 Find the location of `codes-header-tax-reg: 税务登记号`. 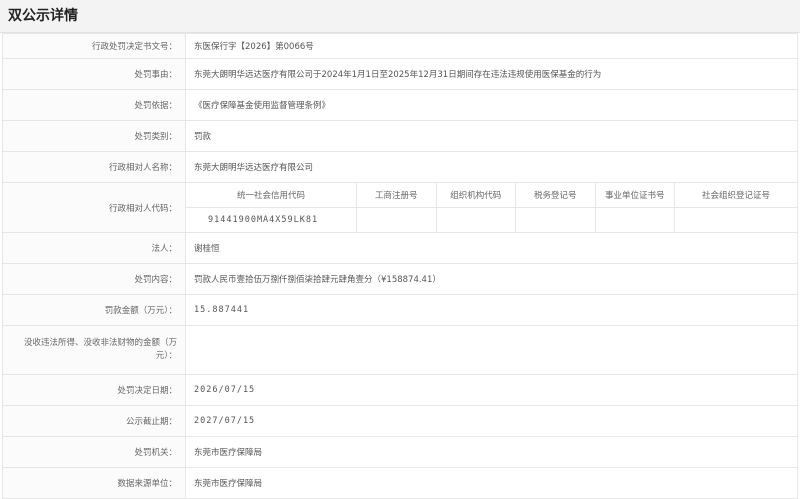

codes-header-tax-reg: 税务登记号 is located at coordinates (555, 195).